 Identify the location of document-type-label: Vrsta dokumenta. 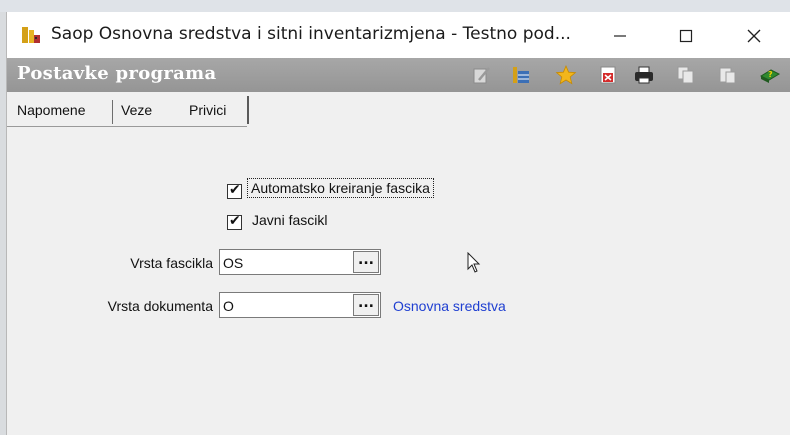
(160, 306).